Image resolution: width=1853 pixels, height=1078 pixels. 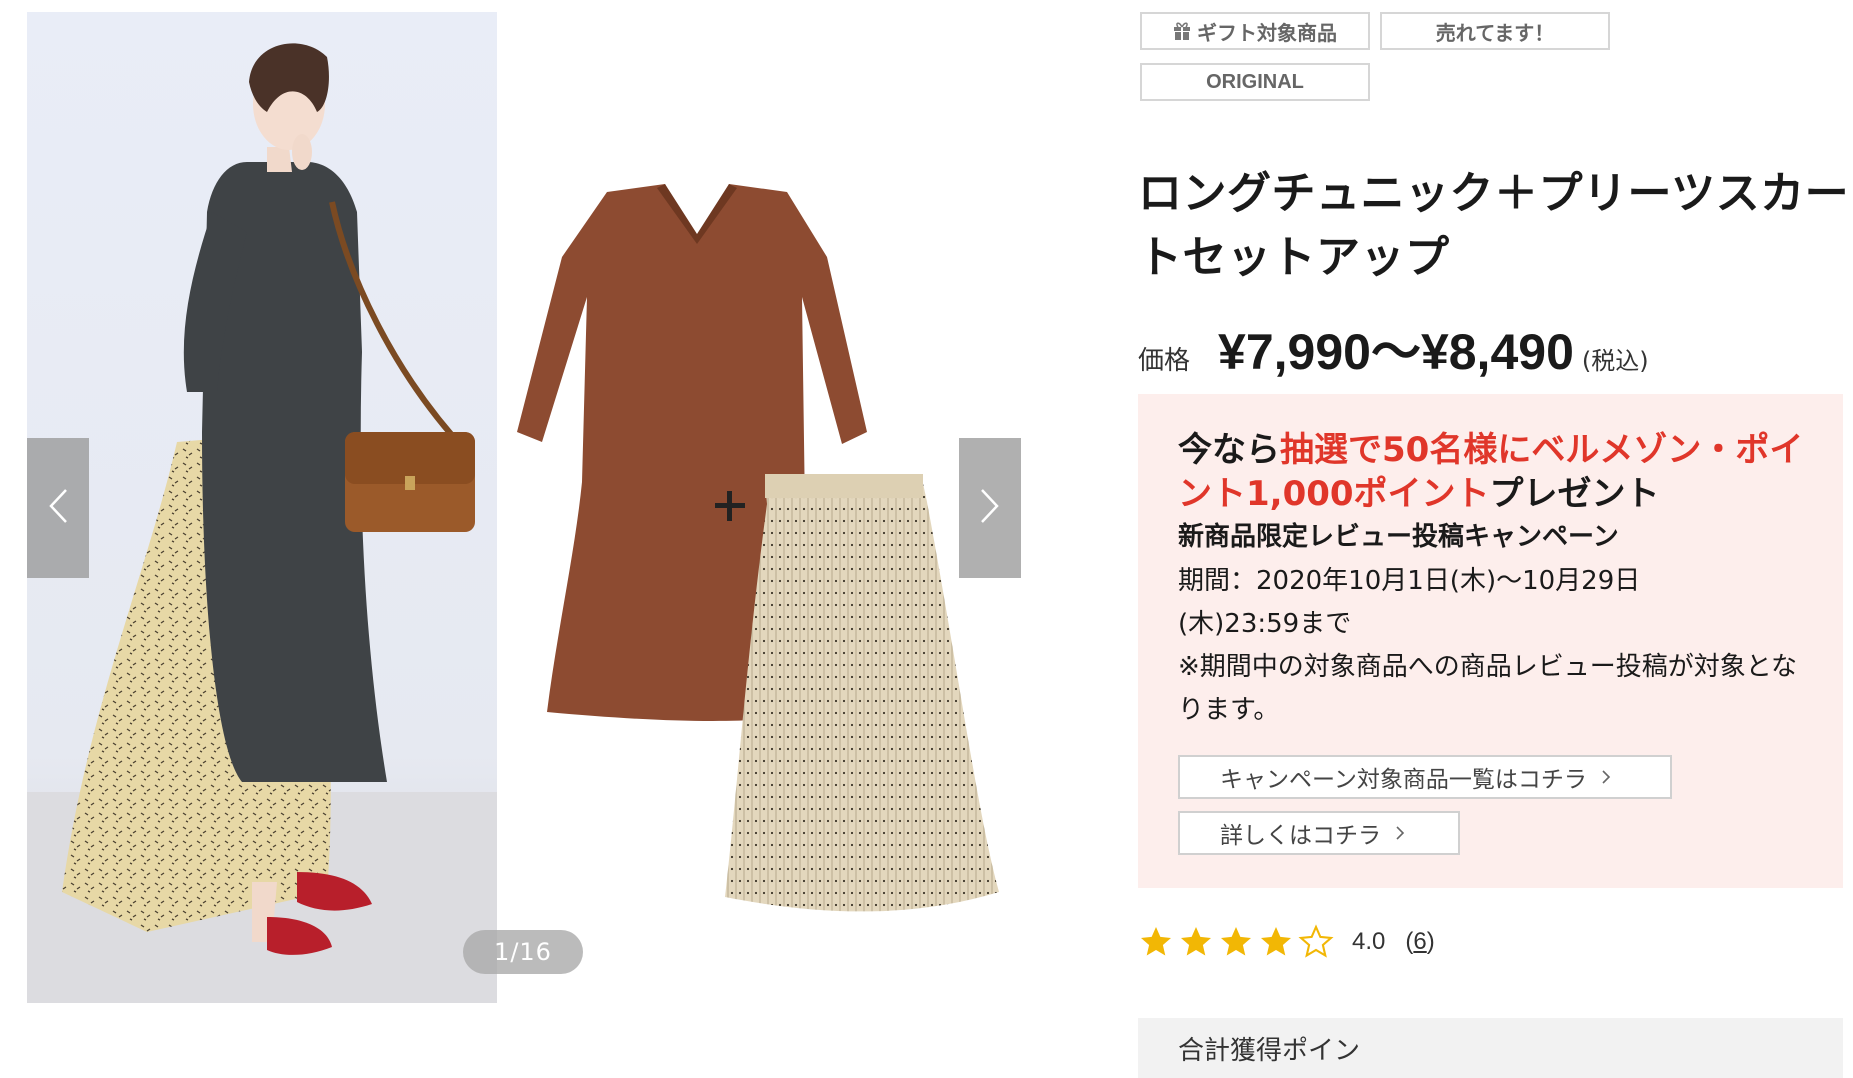 I want to click on gift-tag-label: ギフト対象商品, so click(x=1267, y=32).